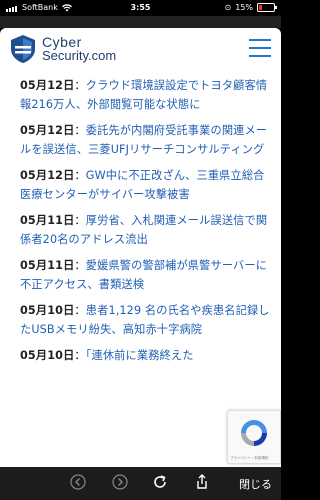  Describe the element at coordinates (146, 185) in the screenshot. I see `news-item: 05月12日：GW中に不正改ざん、三重県立総合医療センターがサイバー攻撃被害` at that location.